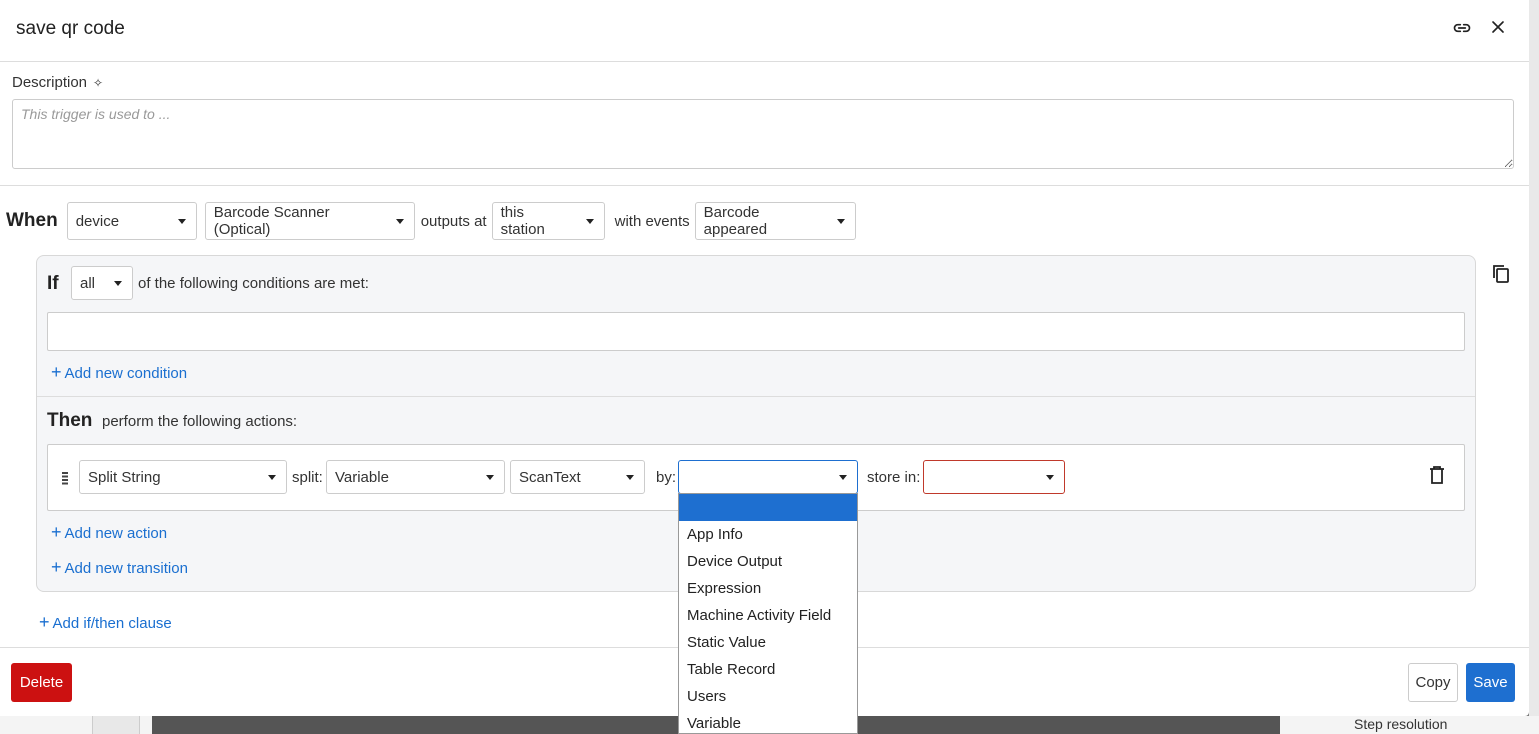 The height and width of the screenshot is (734, 1539). What do you see at coordinates (768, 721) in the screenshot?
I see `dropdown-option: Variable` at bounding box center [768, 721].